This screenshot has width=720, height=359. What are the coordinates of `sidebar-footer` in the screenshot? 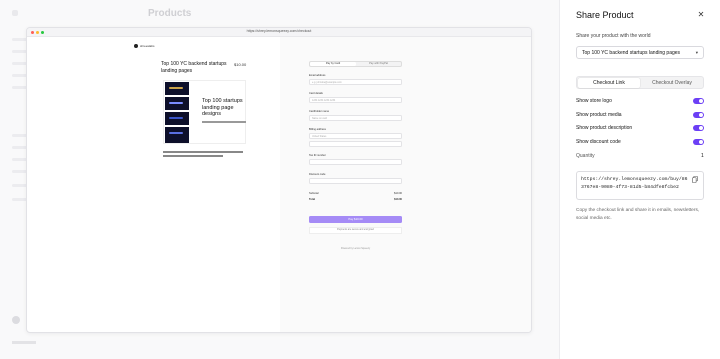 It's located at (24, 342).